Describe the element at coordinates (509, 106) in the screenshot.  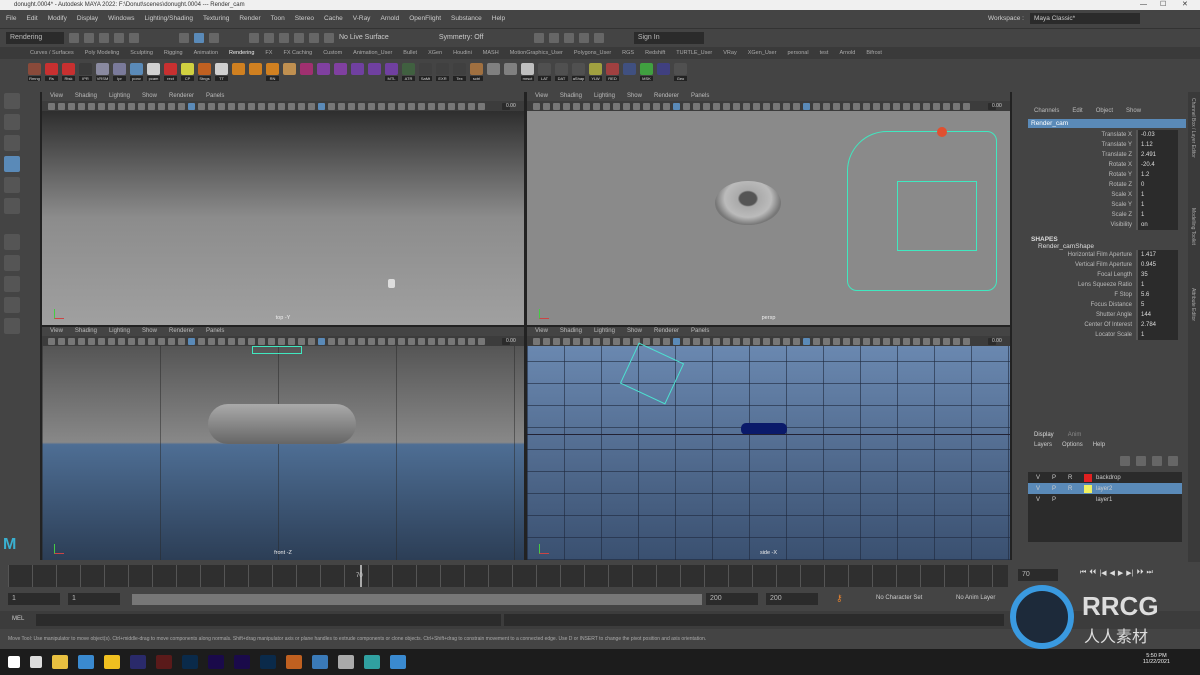
I see `exposure-field: 0.00` at that location.